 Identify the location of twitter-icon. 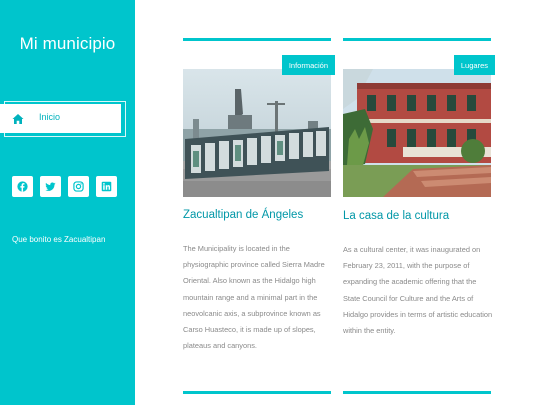
(50, 186).